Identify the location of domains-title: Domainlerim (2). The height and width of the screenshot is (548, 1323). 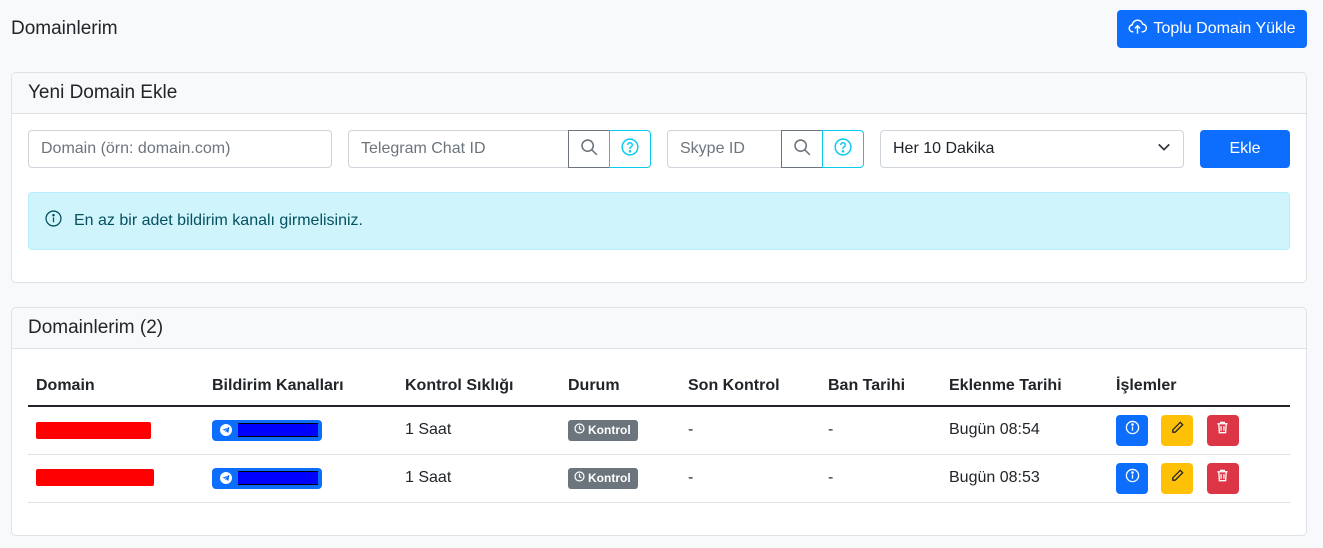
(659, 328).